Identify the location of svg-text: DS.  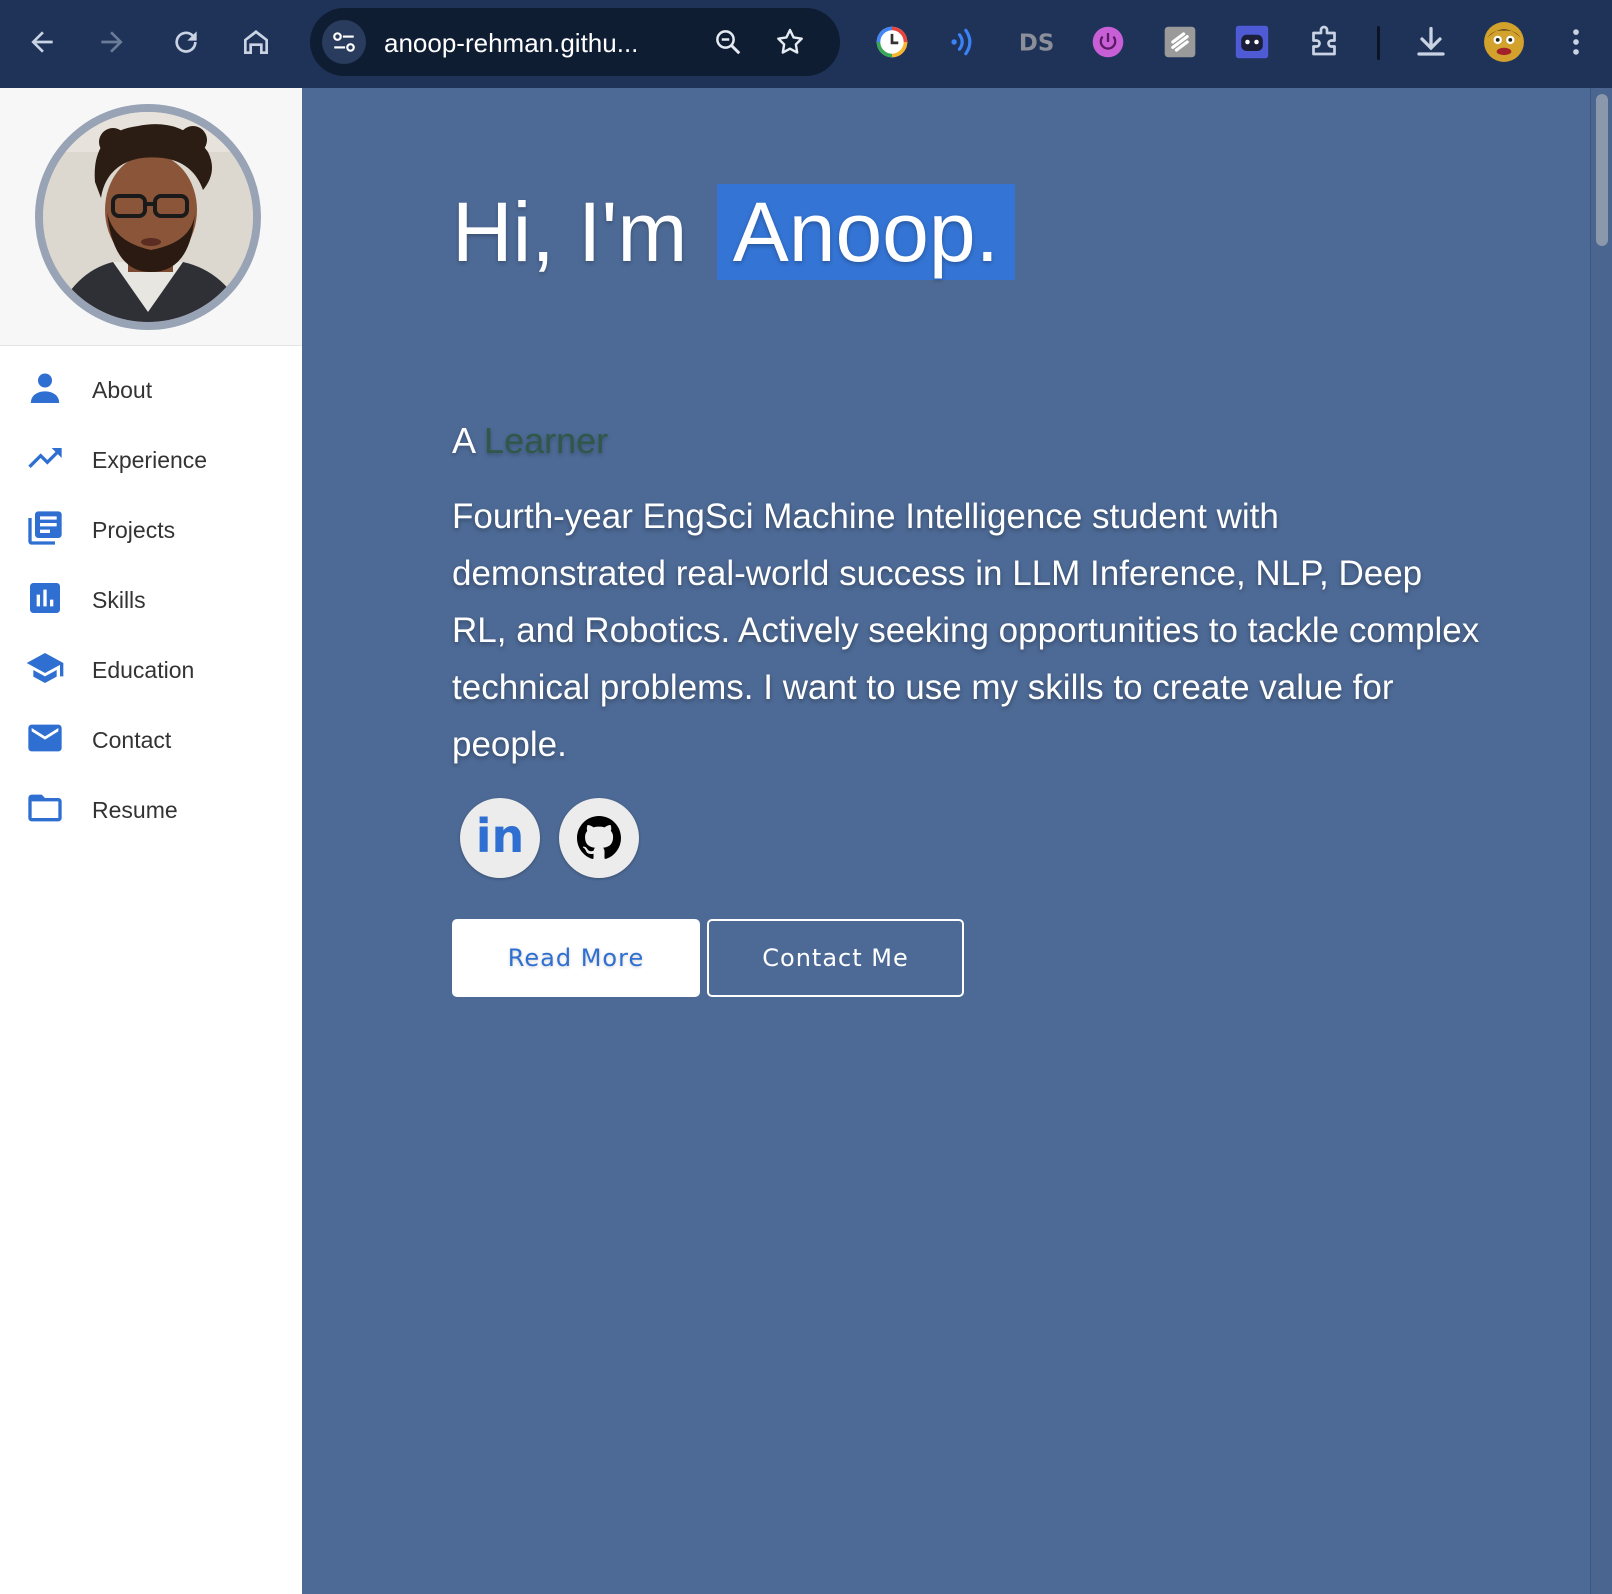
(1036, 44).